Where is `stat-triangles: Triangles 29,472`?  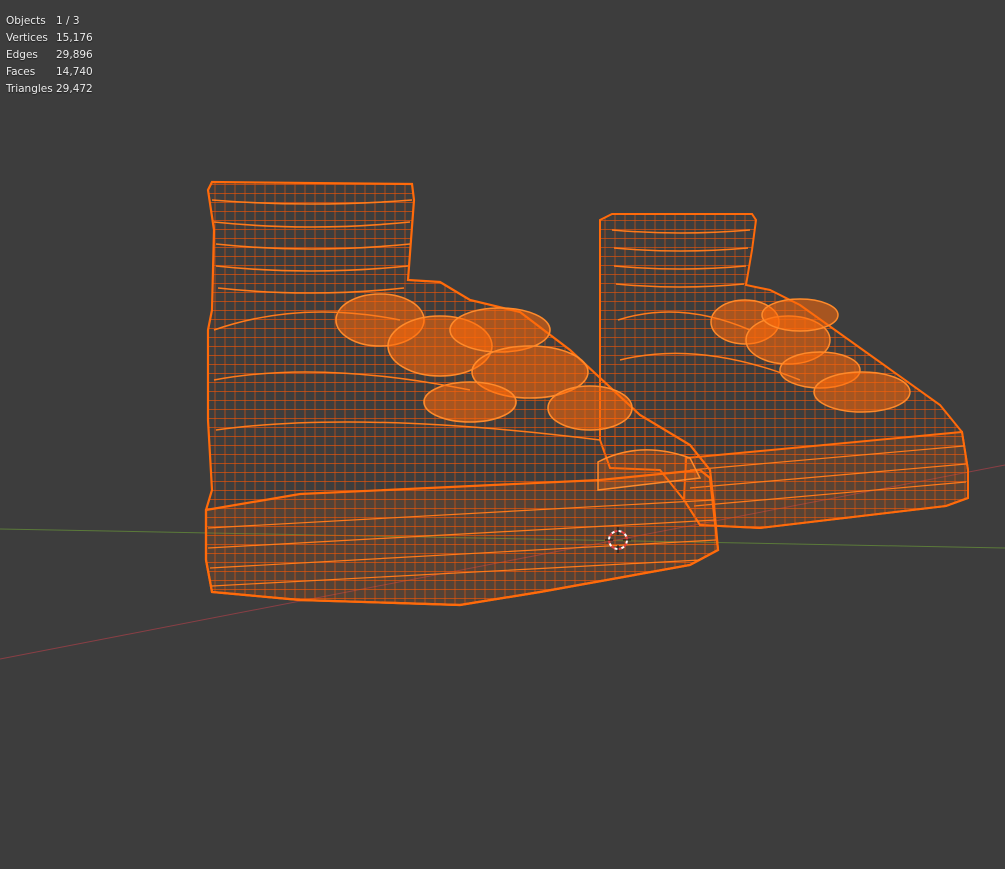
stat-triangles: Triangles 29,472 is located at coordinates (49, 89).